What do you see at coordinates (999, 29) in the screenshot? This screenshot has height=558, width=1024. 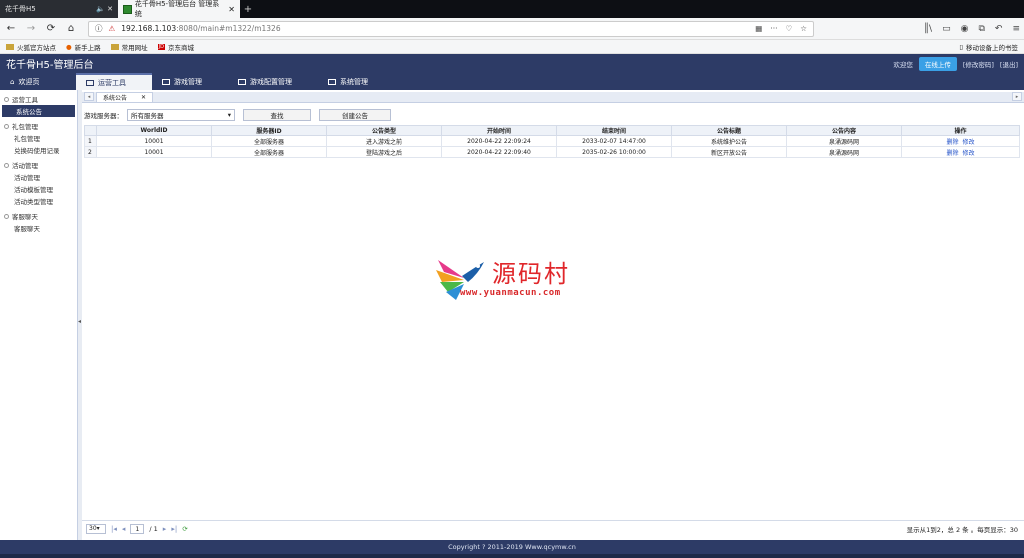 I see `undo-icon: ↶` at bounding box center [999, 29].